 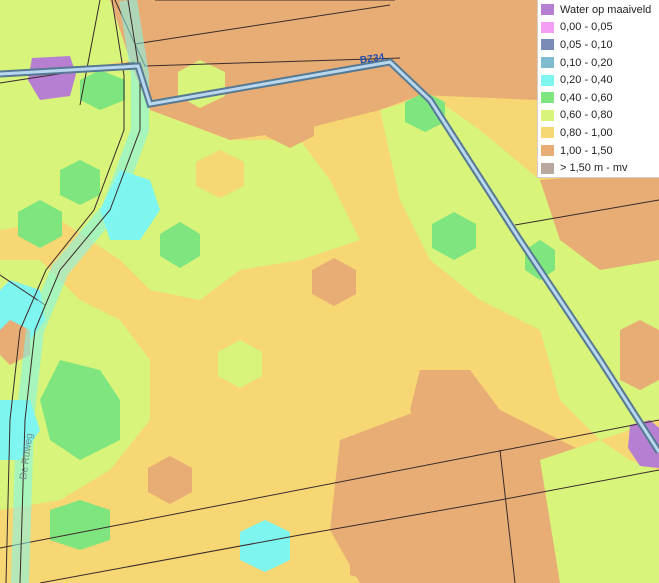 I want to click on legend-label: 0,10 - 0,20, so click(x=586, y=62).